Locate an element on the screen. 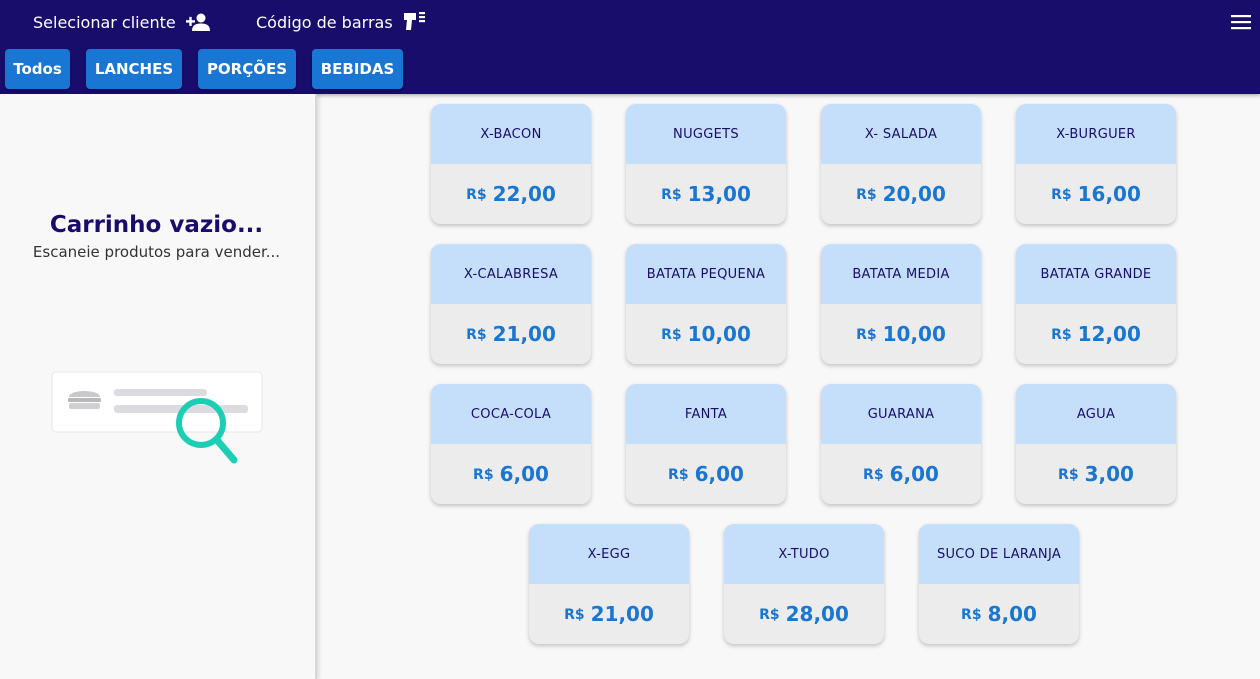 The width and height of the screenshot is (1260, 679). category-bar: Todos LANCHES PORÇÕES BEBIDAS is located at coordinates (630, 69).